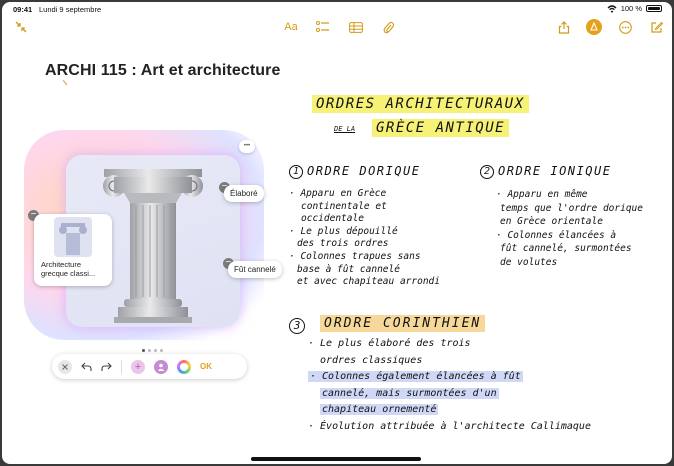 The height and width of the screenshot is (466, 674). What do you see at coordinates (343, 244) in the screenshot?
I see `dorique-line: des trois ordres` at bounding box center [343, 244].